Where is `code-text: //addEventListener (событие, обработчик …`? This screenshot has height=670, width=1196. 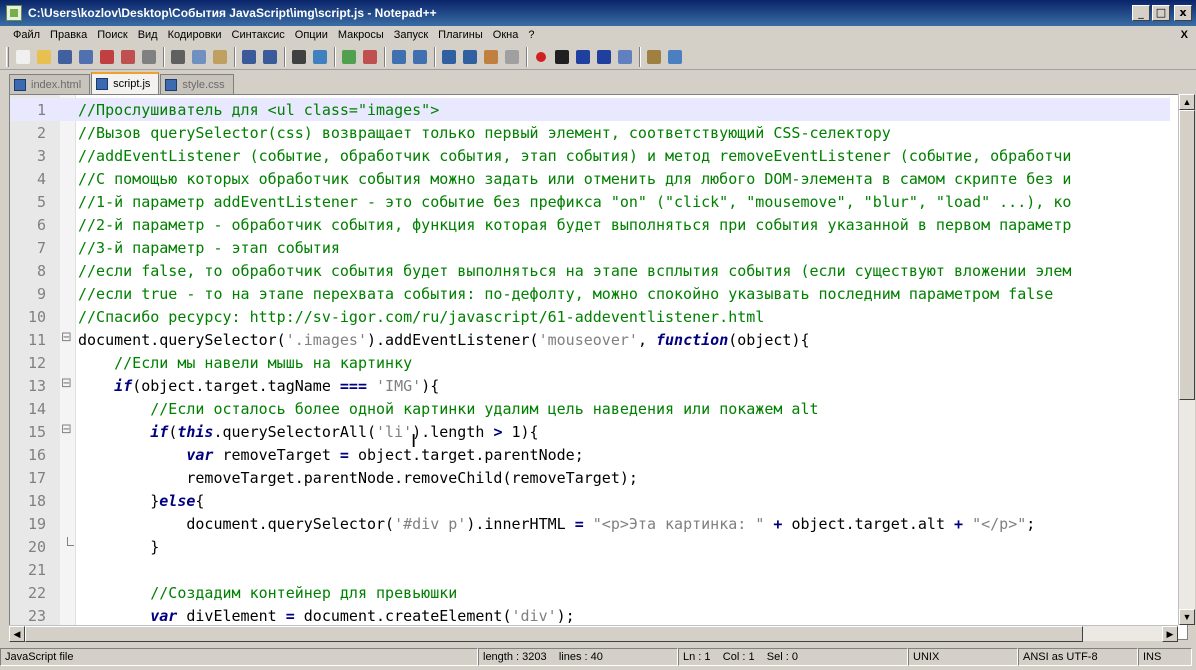 code-text: //addEventListener (событие, обработчик … is located at coordinates (573, 156).